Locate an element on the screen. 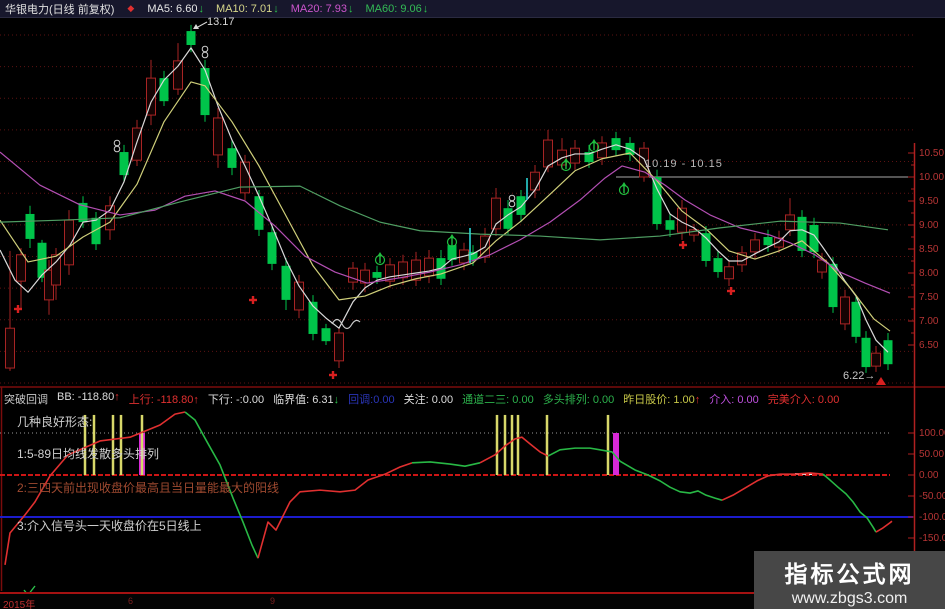 The width and height of the screenshot is (945, 609). range-price-annotation: 10.19 - 10.15 is located at coordinates (684, 164).